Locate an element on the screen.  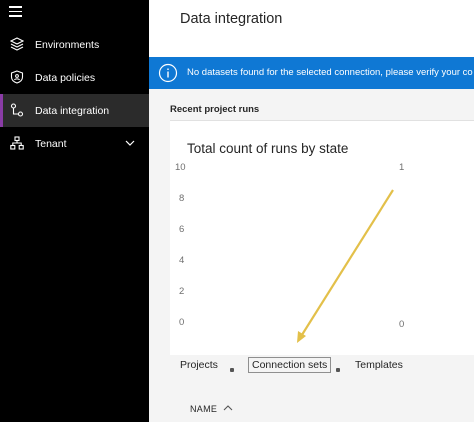
page-title: Data integration is located at coordinates (231, 19).